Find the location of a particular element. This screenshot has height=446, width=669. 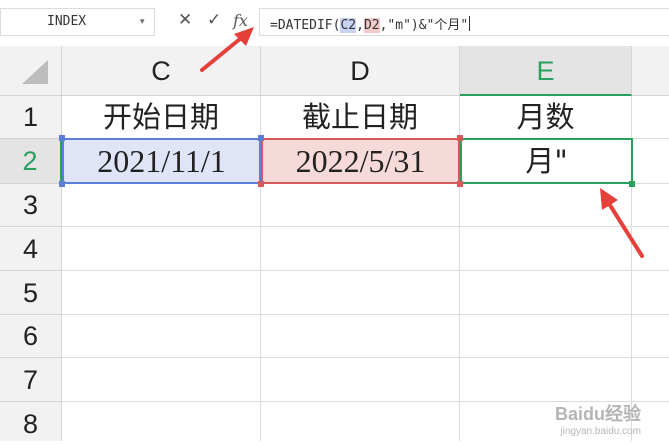

select-all-corner is located at coordinates (31, 71).